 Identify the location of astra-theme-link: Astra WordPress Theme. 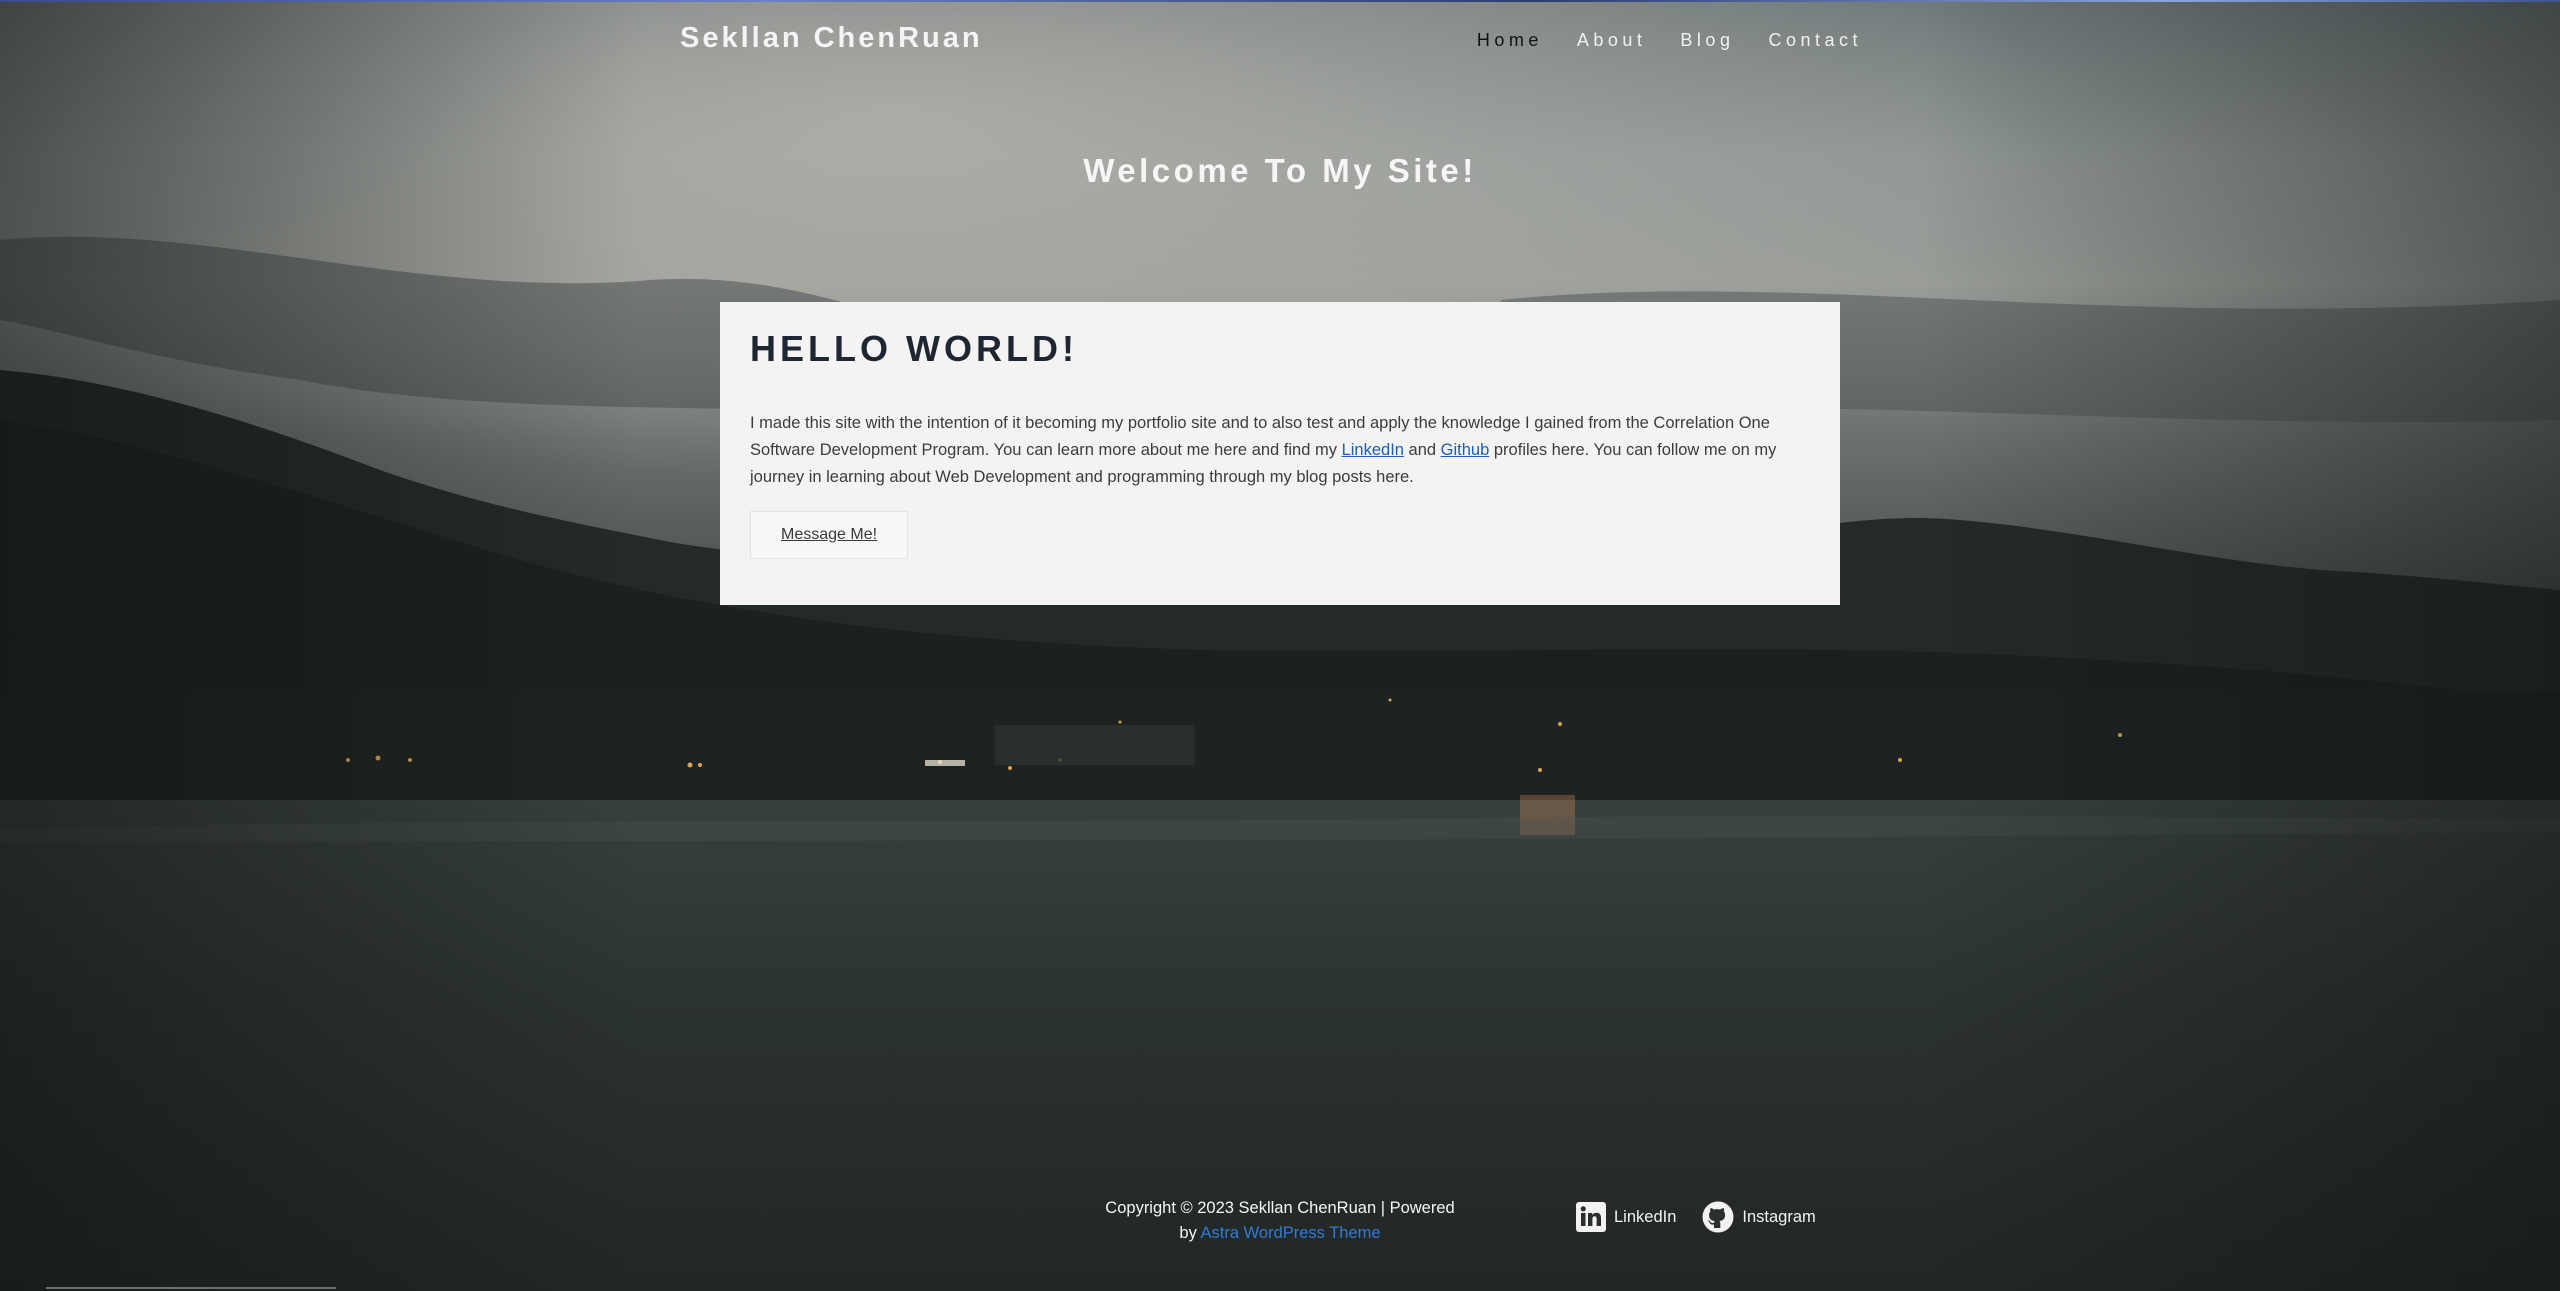
(1291, 1233).